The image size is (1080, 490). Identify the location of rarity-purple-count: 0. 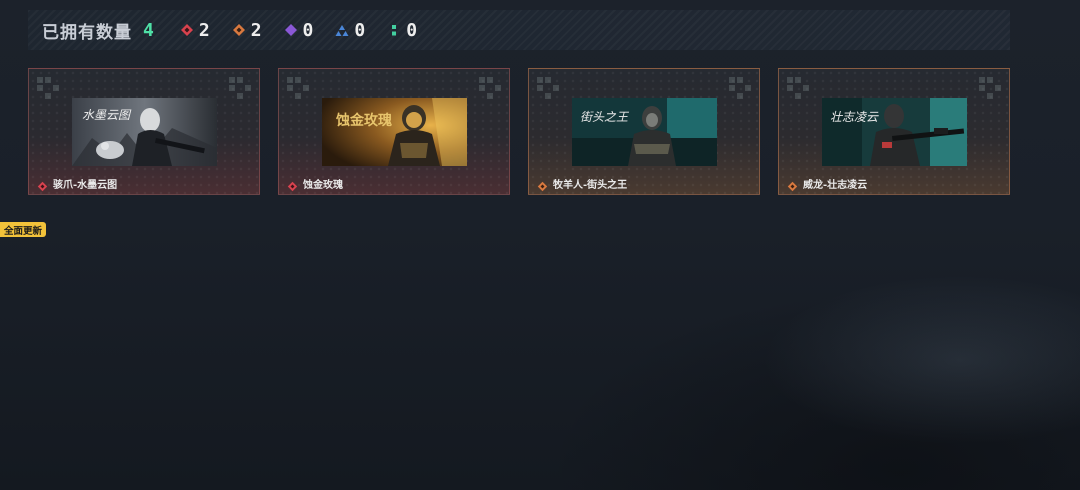
(299, 30).